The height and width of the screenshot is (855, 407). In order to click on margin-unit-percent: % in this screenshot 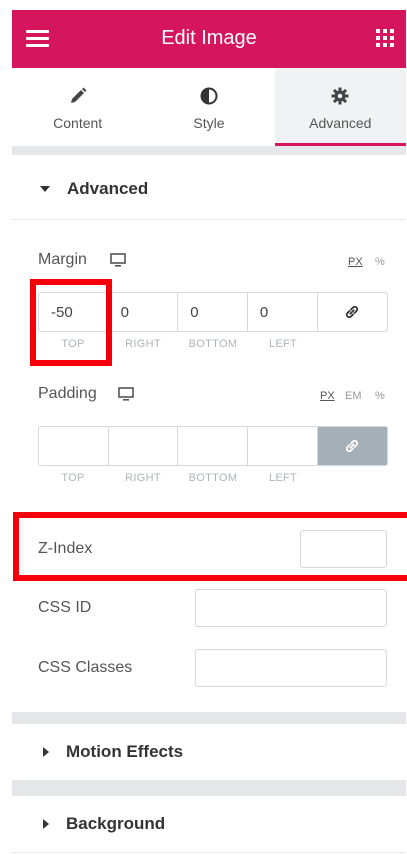, I will do `click(380, 262)`.